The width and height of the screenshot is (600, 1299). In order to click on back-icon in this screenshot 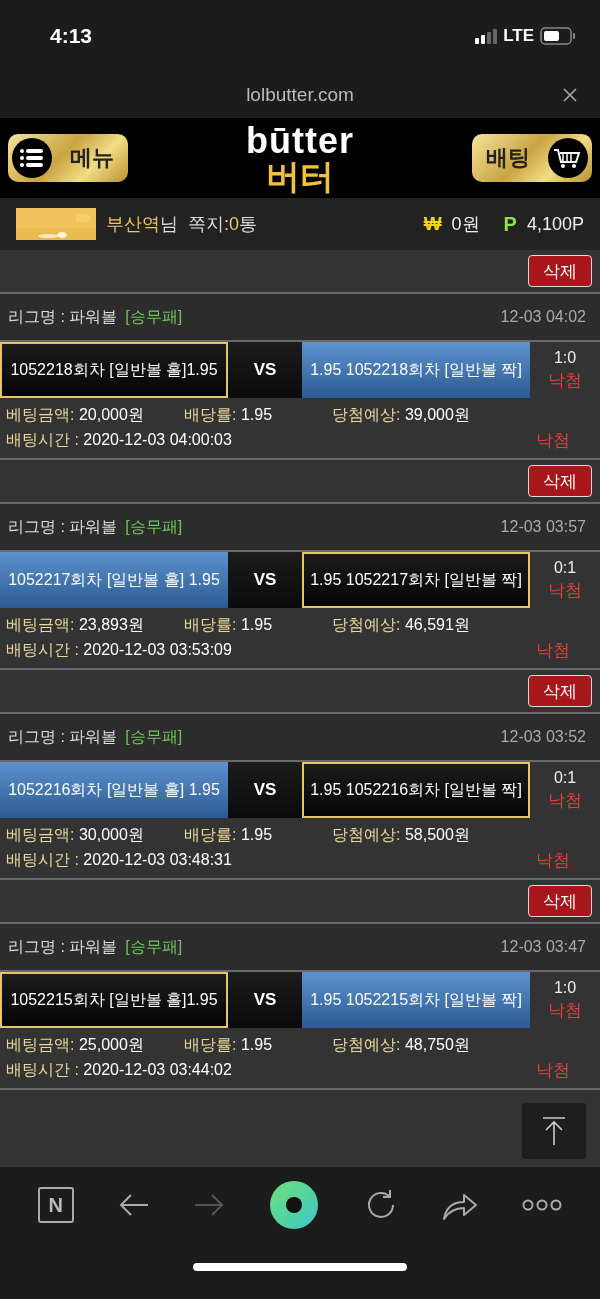, I will do `click(133, 1205)`.